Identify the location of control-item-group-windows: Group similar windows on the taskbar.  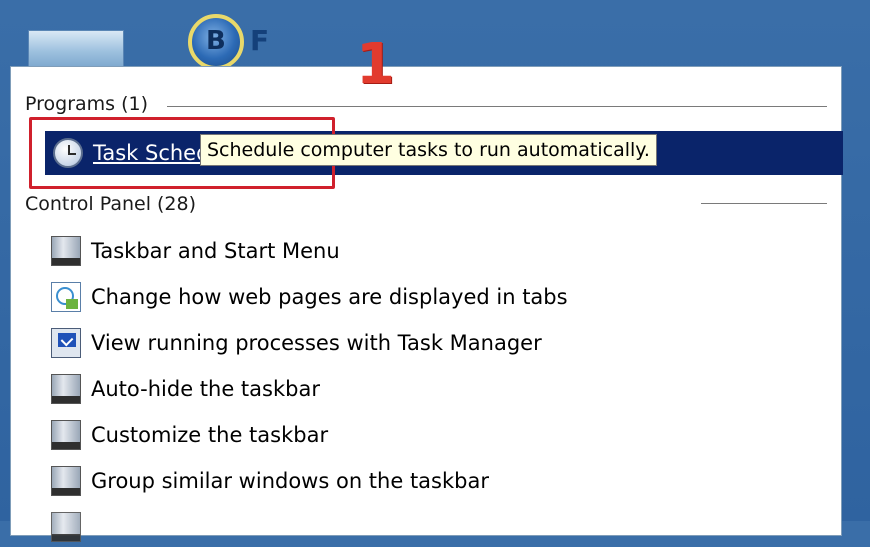
(270, 481).